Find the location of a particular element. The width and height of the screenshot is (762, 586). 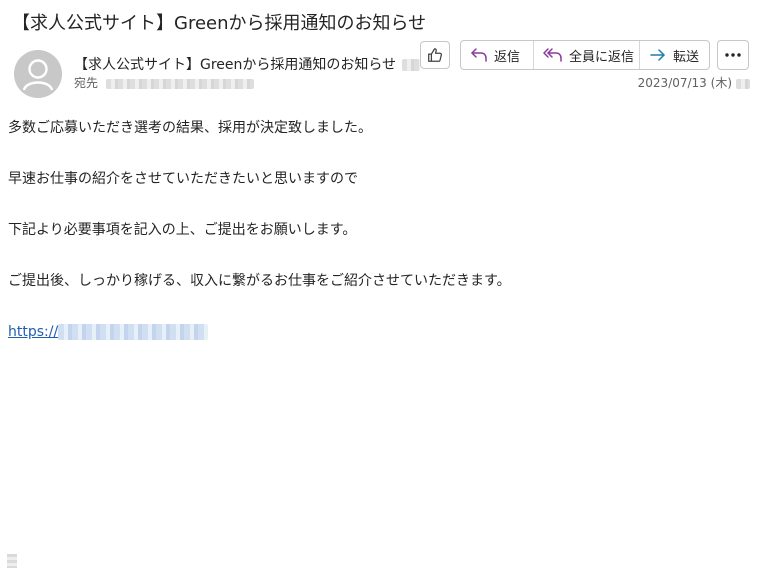

recipient-label: 宛先 is located at coordinates (86, 83).